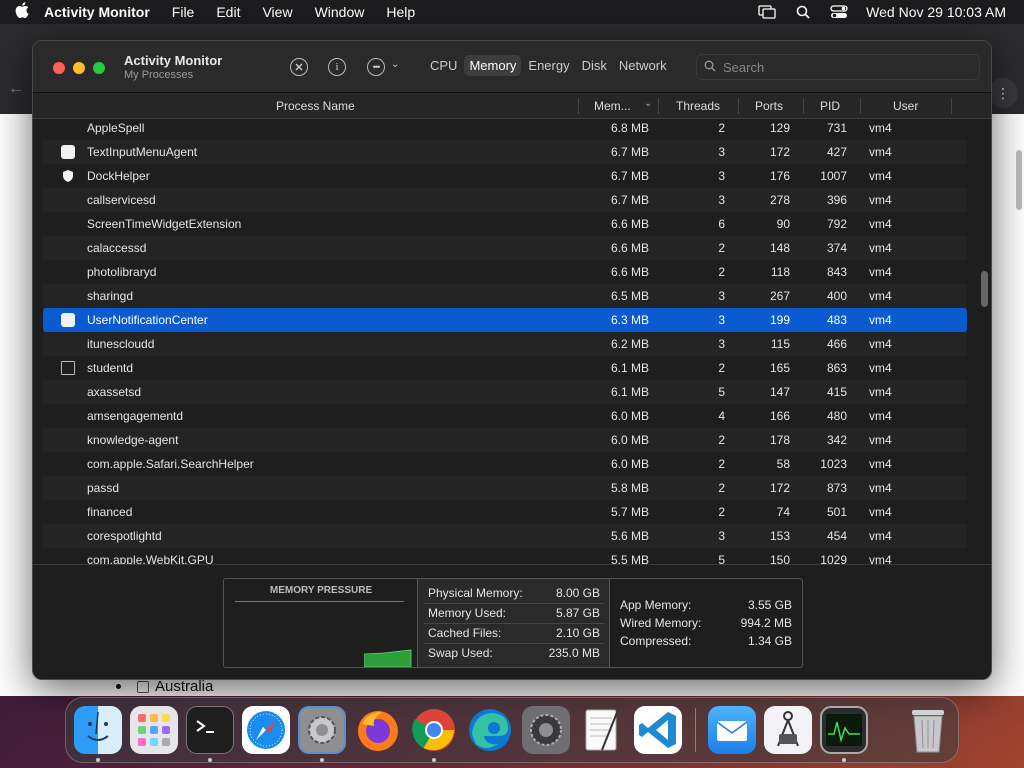  I want to click on activity-monitor-icon, so click(844, 730).